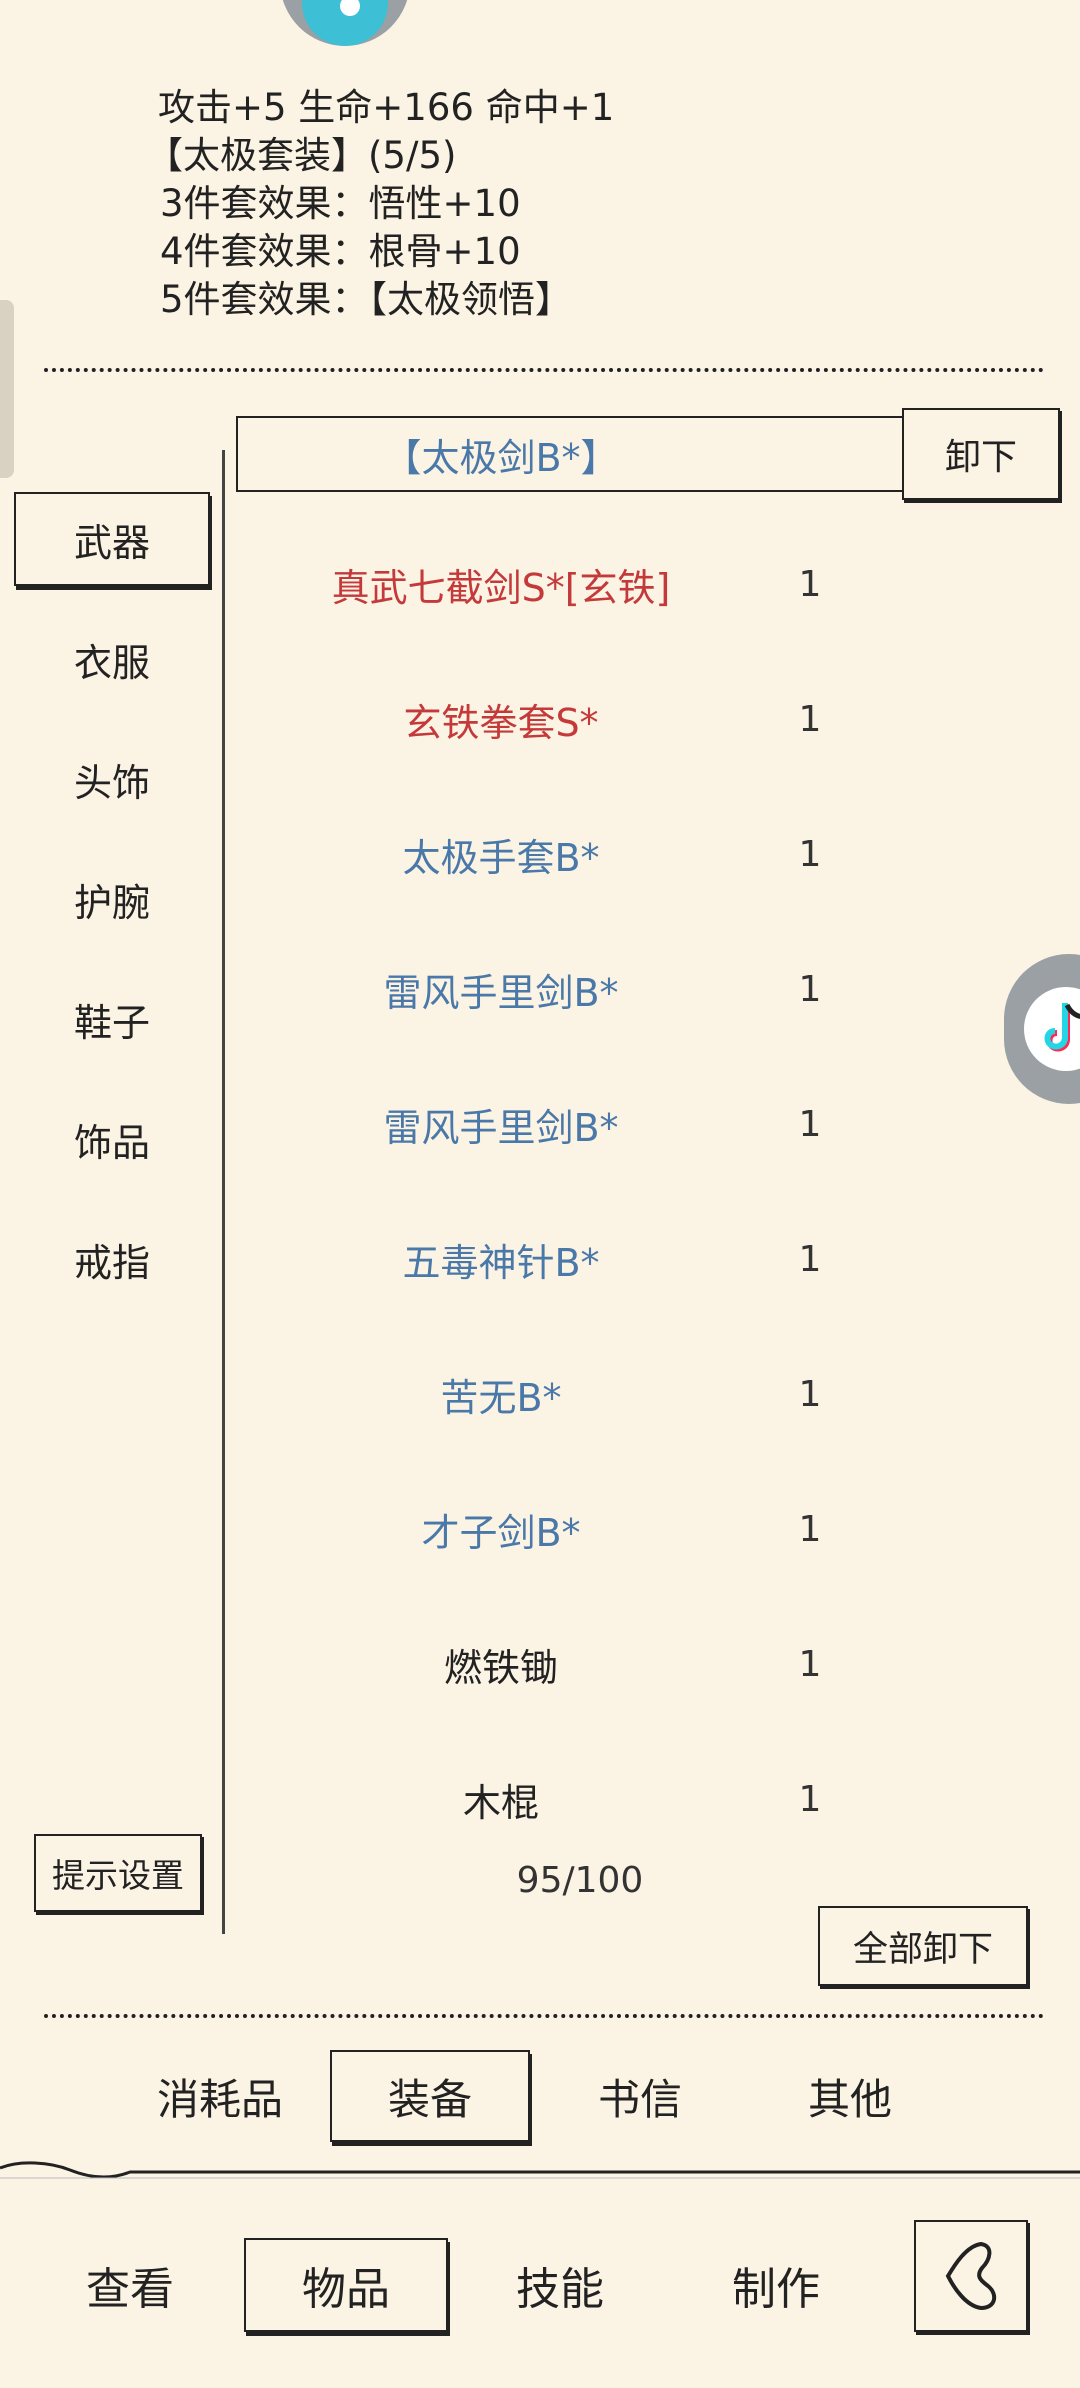 Image resolution: width=1080 pixels, height=2388 pixels. I want to click on nav-skills: 技能, so click(560, 2285).